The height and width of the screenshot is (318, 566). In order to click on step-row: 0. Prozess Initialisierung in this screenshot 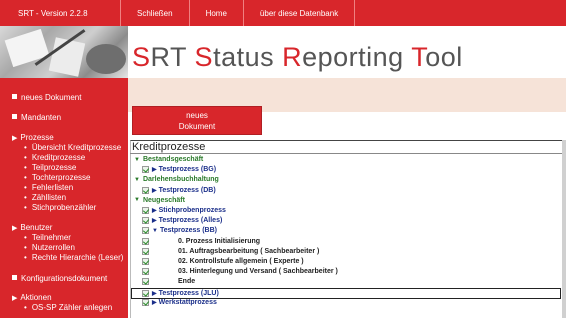, I will do `click(201, 241)`.